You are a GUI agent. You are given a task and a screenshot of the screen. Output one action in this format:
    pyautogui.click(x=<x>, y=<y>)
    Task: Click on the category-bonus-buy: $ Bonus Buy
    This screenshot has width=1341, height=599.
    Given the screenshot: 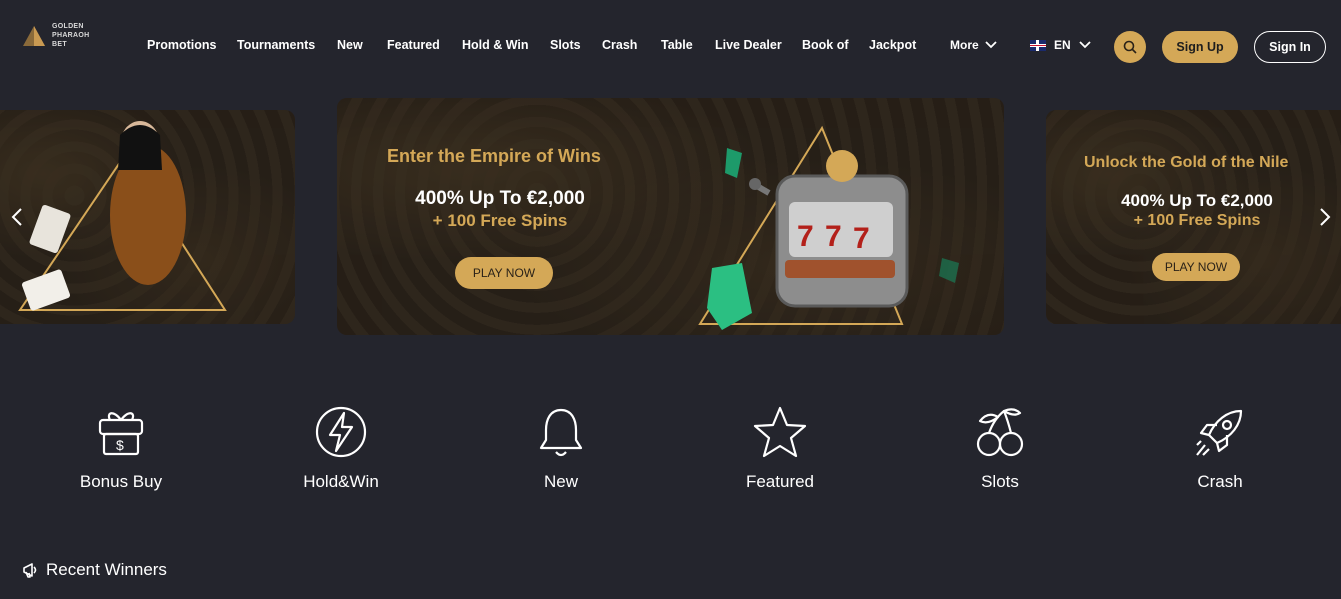 What is the action you would take?
    pyautogui.click(x=121, y=448)
    